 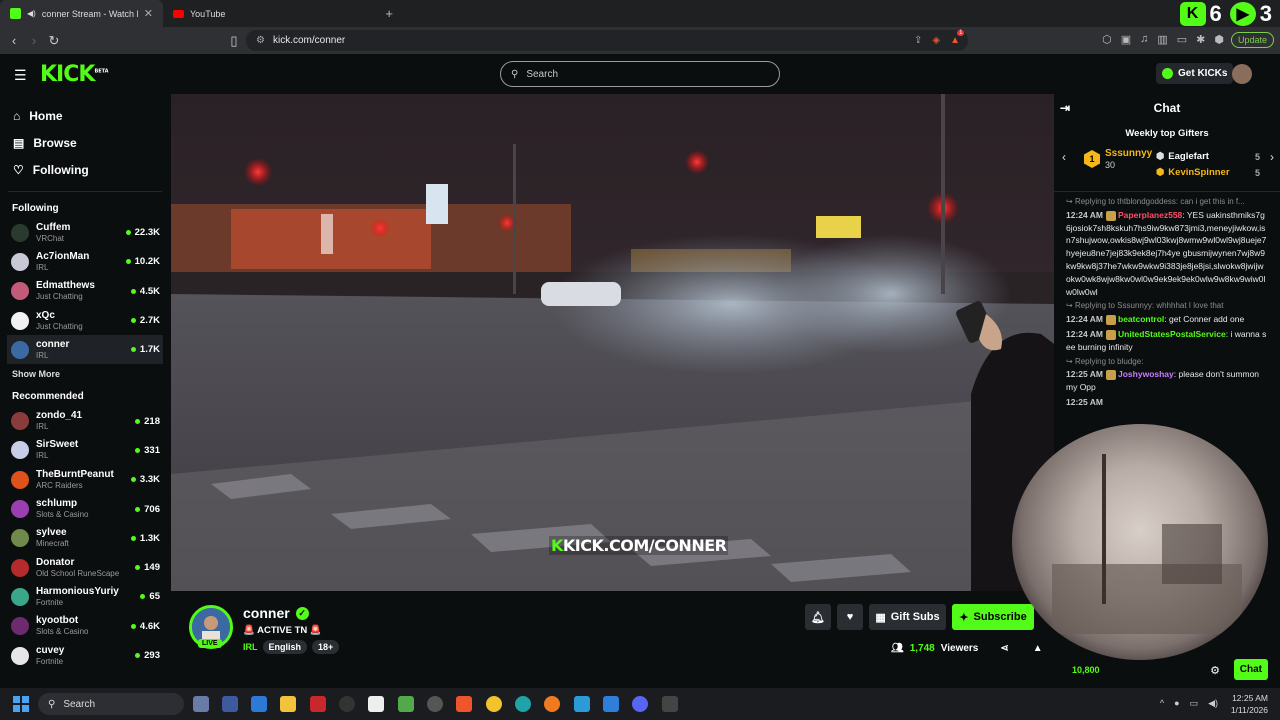 What do you see at coordinates (640, 704) in the screenshot?
I see `discord-icon` at bounding box center [640, 704].